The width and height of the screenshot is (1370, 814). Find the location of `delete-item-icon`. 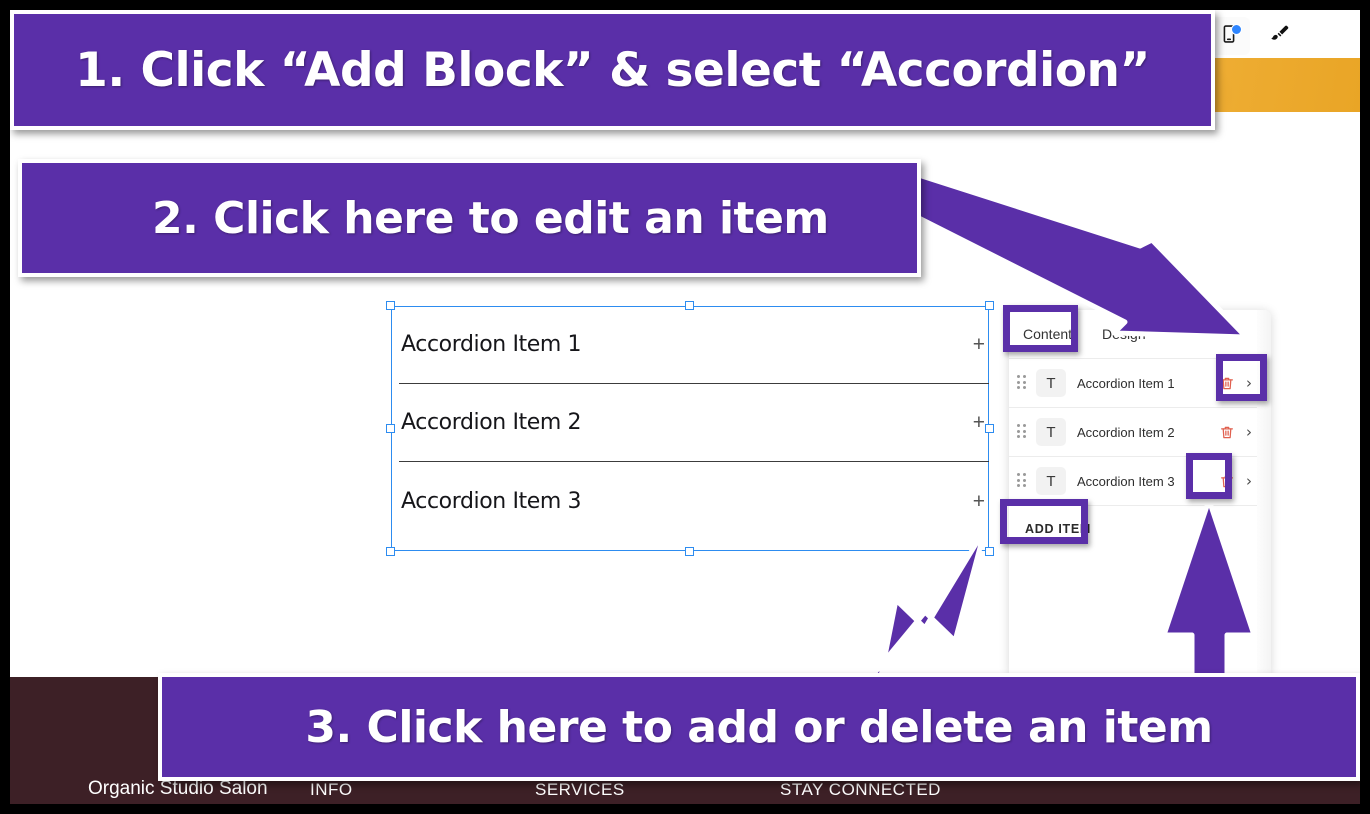

delete-item-icon is located at coordinates (1227, 432).